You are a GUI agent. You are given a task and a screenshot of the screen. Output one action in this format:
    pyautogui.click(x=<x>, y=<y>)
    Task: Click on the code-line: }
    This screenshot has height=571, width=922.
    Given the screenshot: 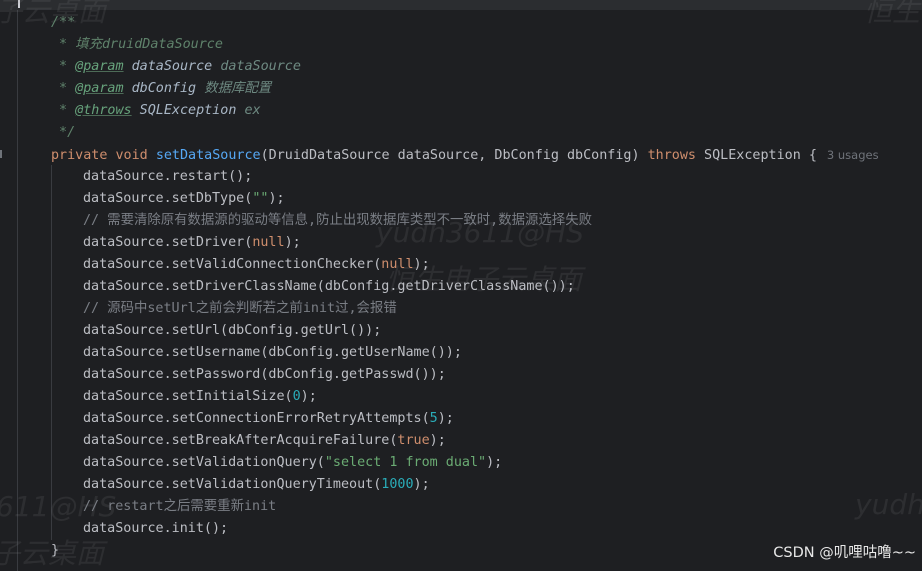 What is the action you would take?
    pyautogui.click(x=55, y=551)
    